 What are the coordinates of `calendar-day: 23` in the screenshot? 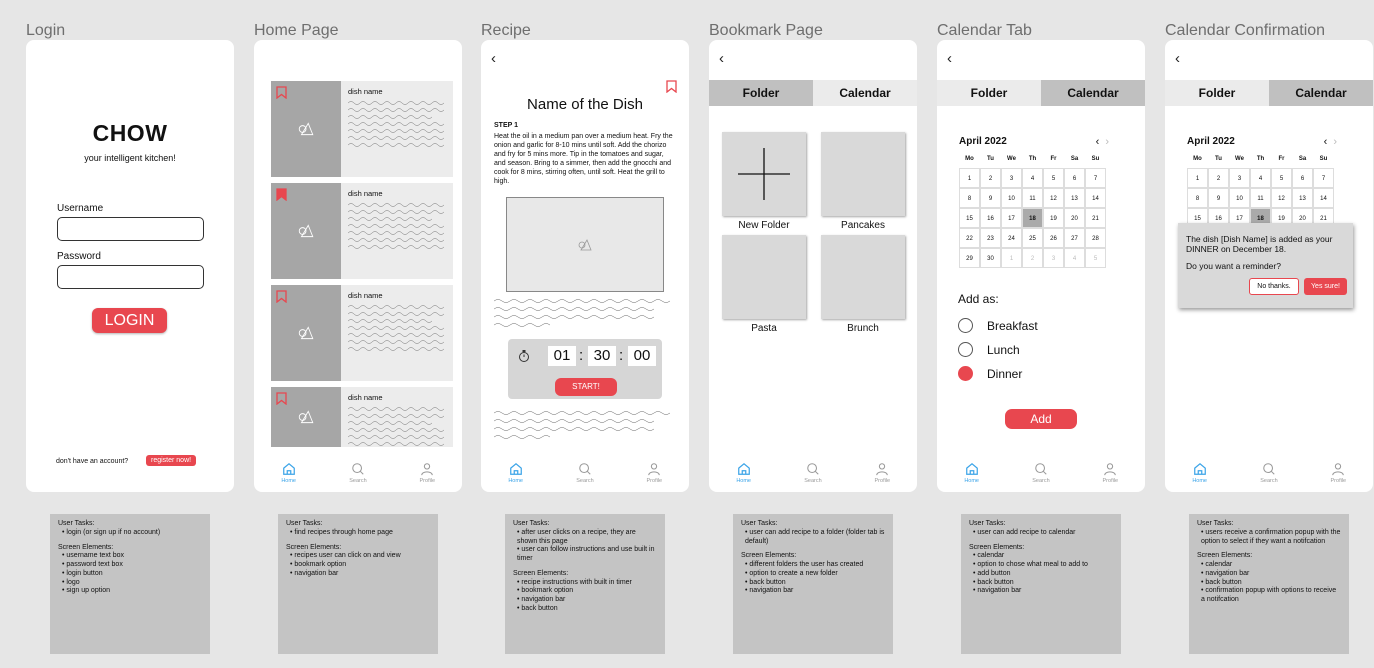 It's located at (990, 238).